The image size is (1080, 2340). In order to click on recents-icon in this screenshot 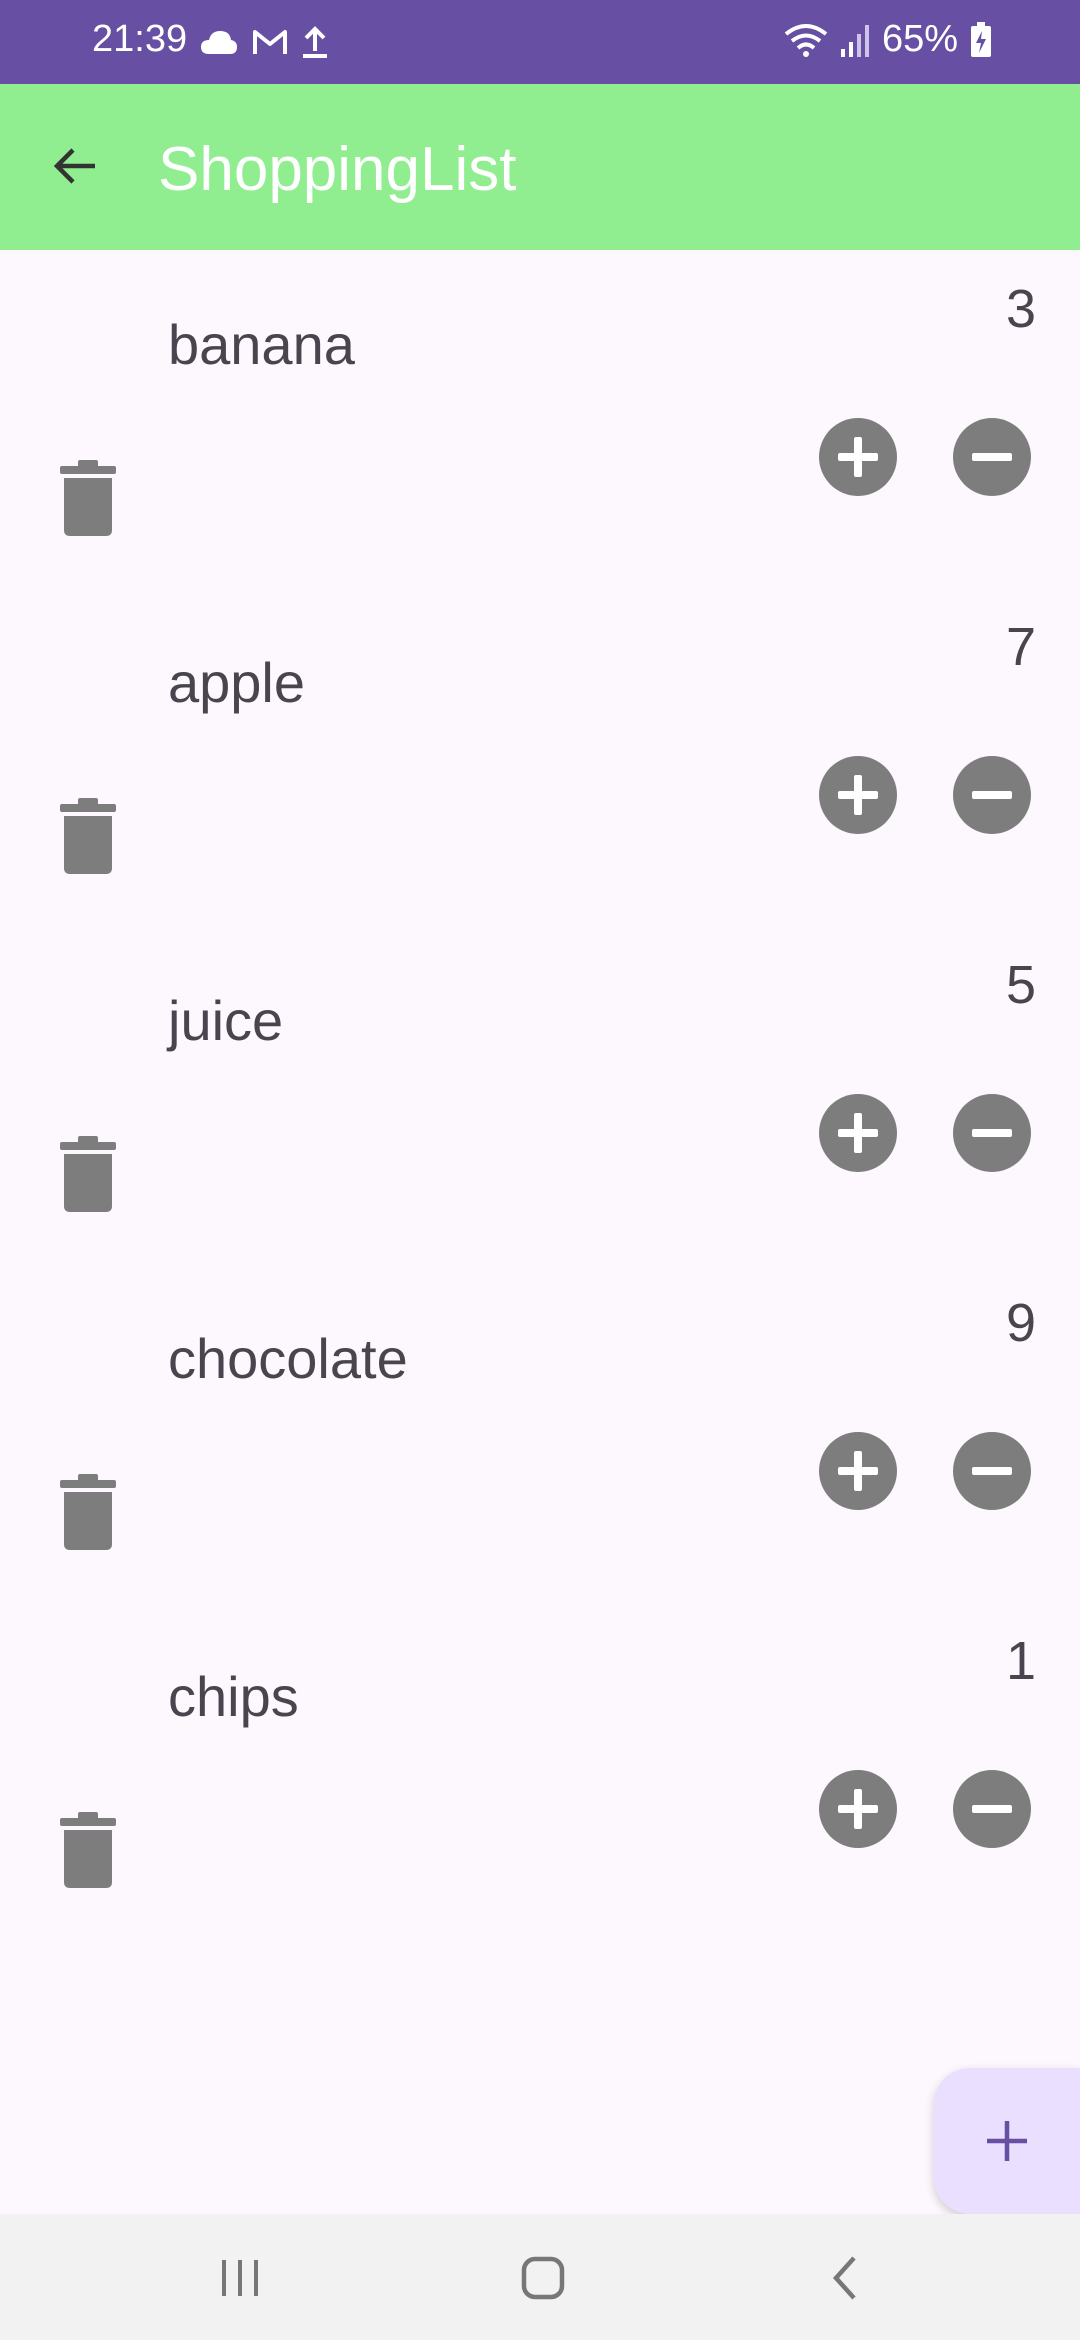, I will do `click(240, 2278)`.